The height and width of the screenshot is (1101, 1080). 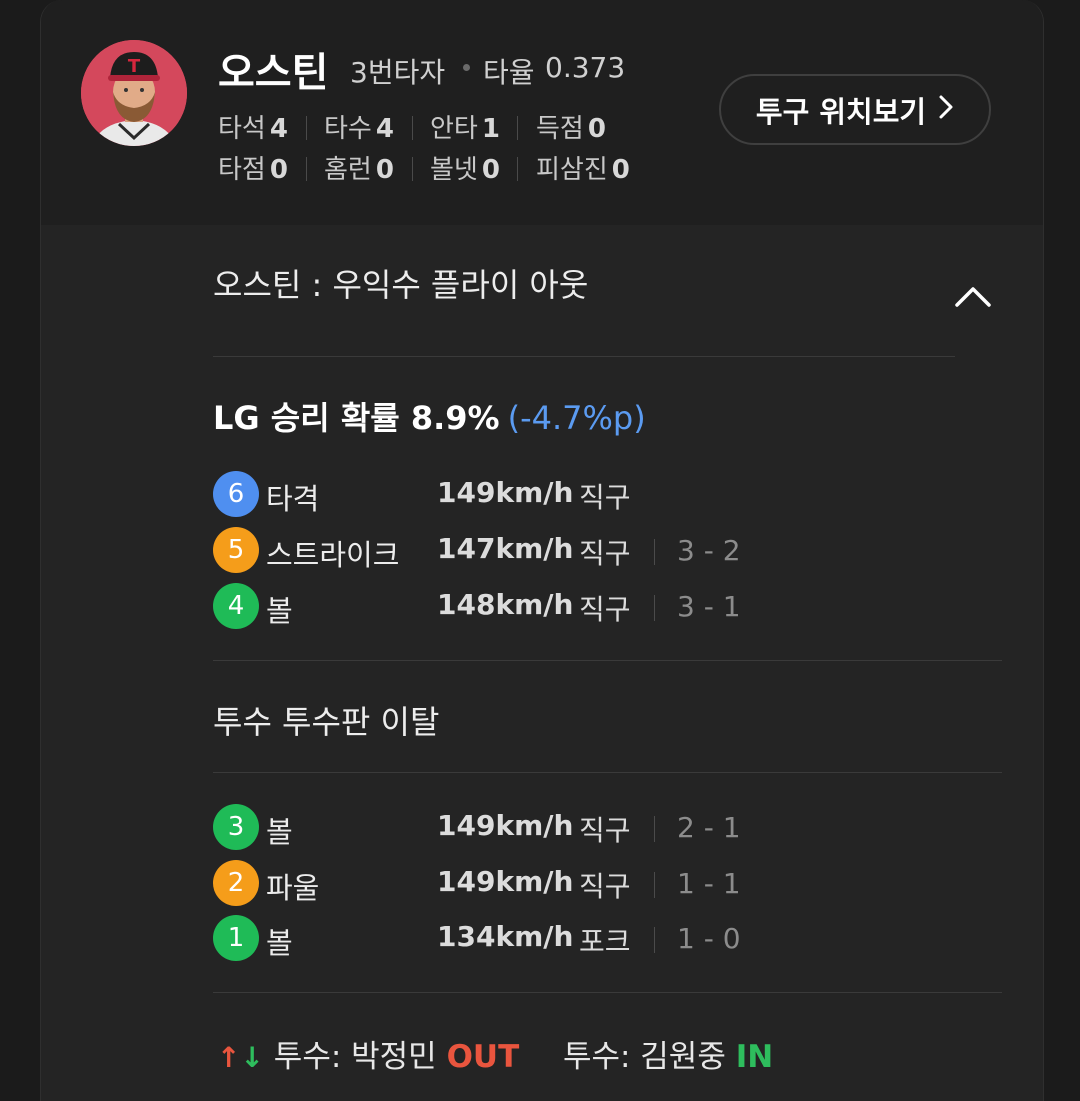 What do you see at coordinates (644, 1057) in the screenshot?
I see `pitcher-in-label: 투수: 김원중` at bounding box center [644, 1057].